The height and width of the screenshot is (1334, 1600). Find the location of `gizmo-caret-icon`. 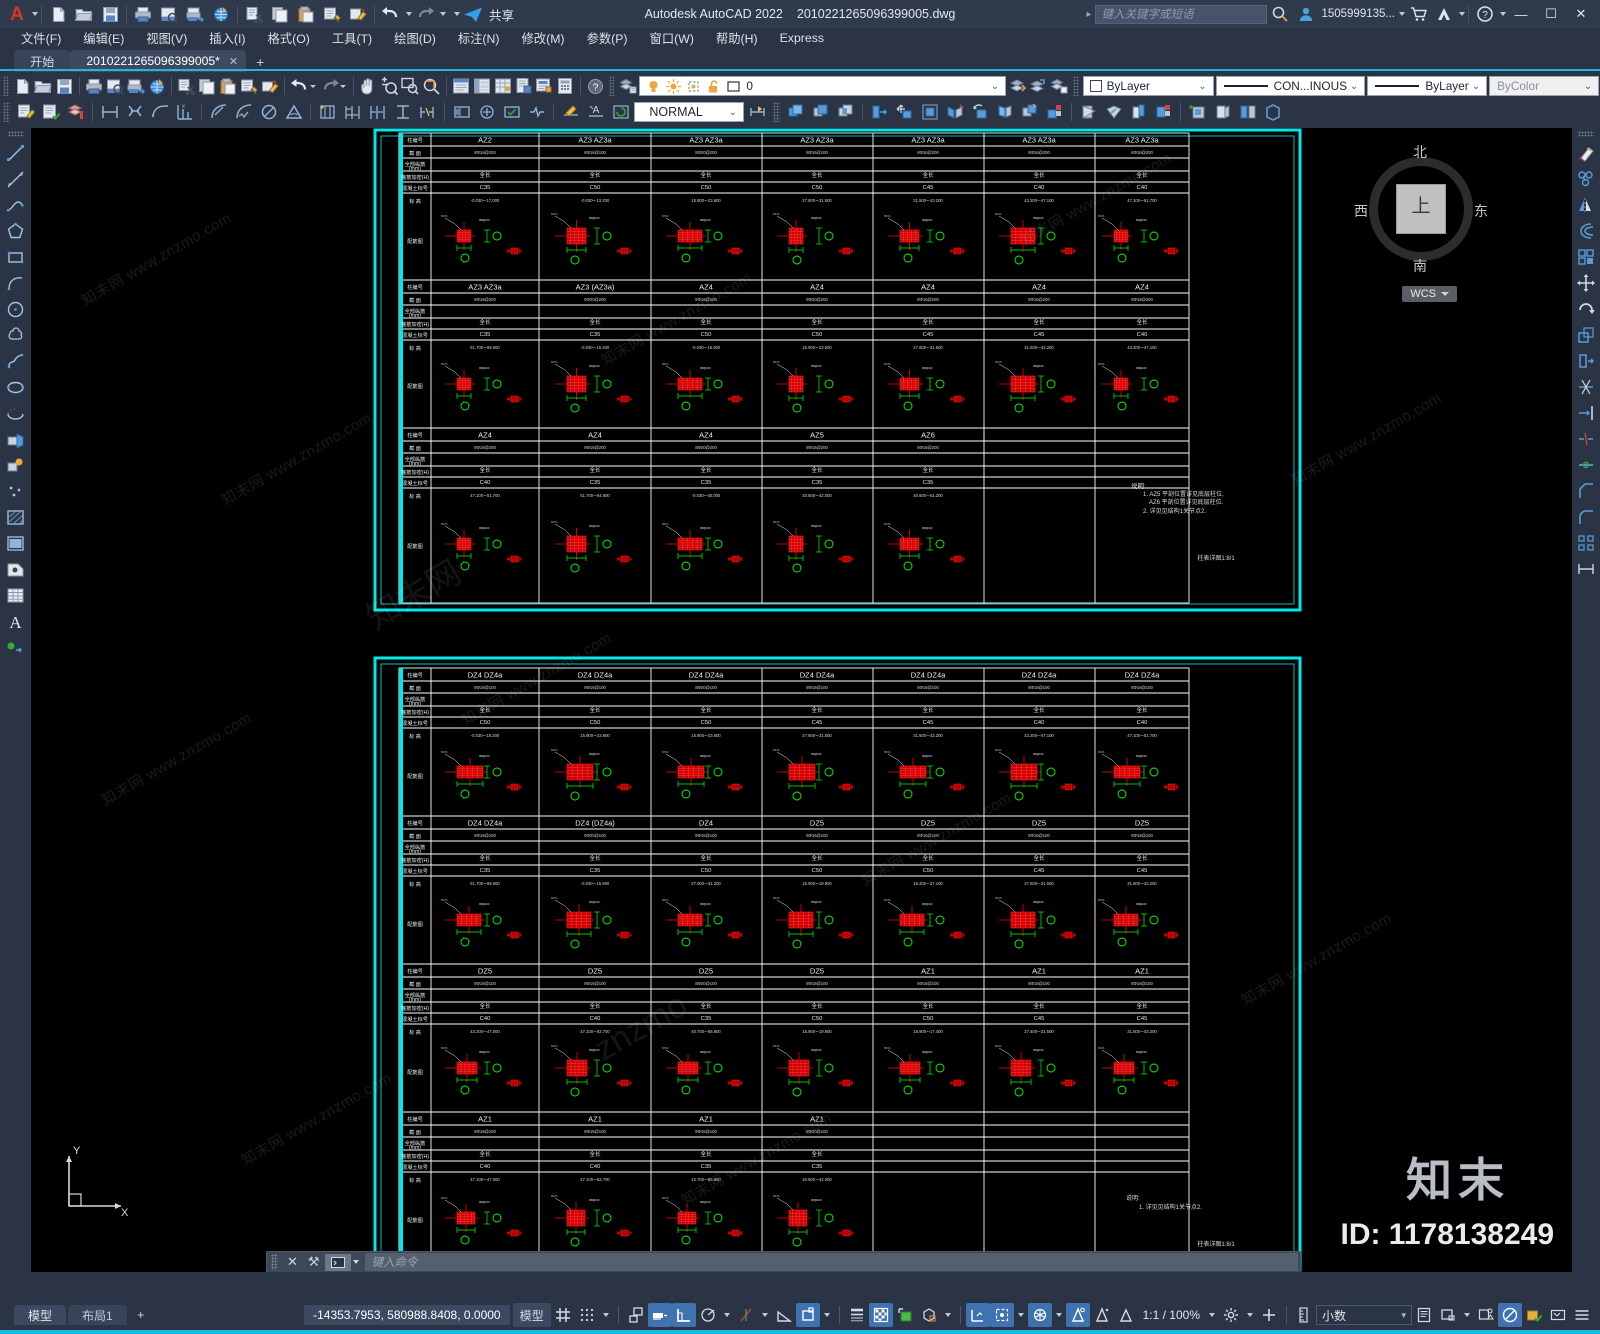

gizmo-caret-icon is located at coordinates (1058, 1315).